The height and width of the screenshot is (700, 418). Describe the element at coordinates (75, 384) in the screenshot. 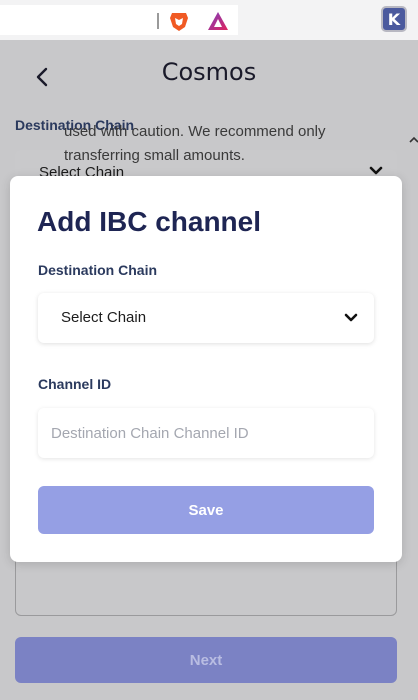

I see `channel-id-label: Channel ID` at that location.